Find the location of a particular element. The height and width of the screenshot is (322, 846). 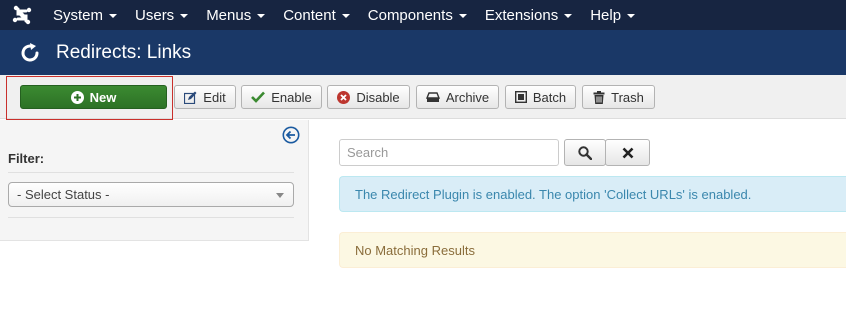

edit-button: Edit is located at coordinates (205, 97).